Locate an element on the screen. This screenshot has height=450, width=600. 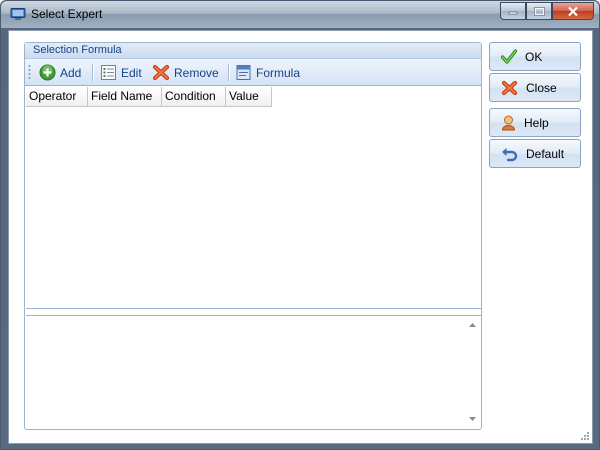
edit-button: Edit is located at coordinates (121, 72).